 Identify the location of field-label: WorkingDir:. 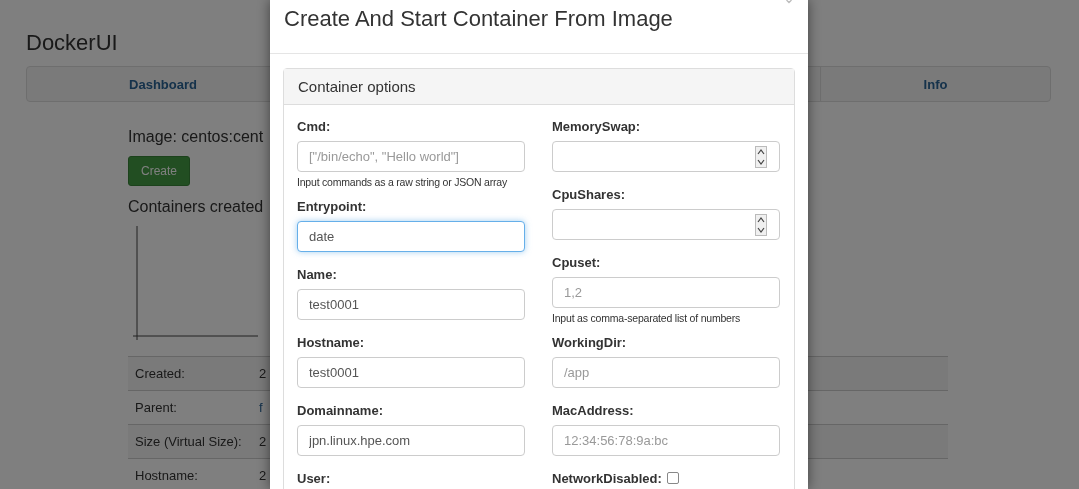
(589, 342).